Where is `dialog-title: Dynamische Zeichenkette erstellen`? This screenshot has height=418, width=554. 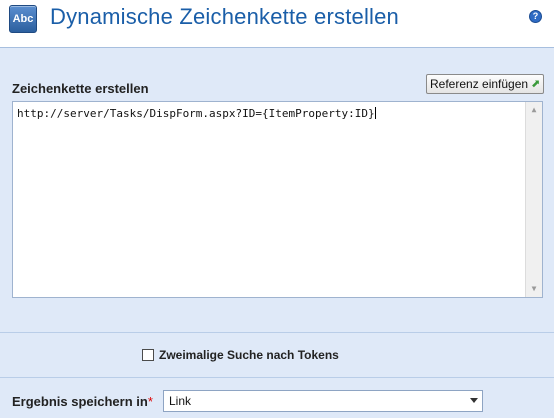 dialog-title: Dynamische Zeichenkette erstellen is located at coordinates (224, 16).